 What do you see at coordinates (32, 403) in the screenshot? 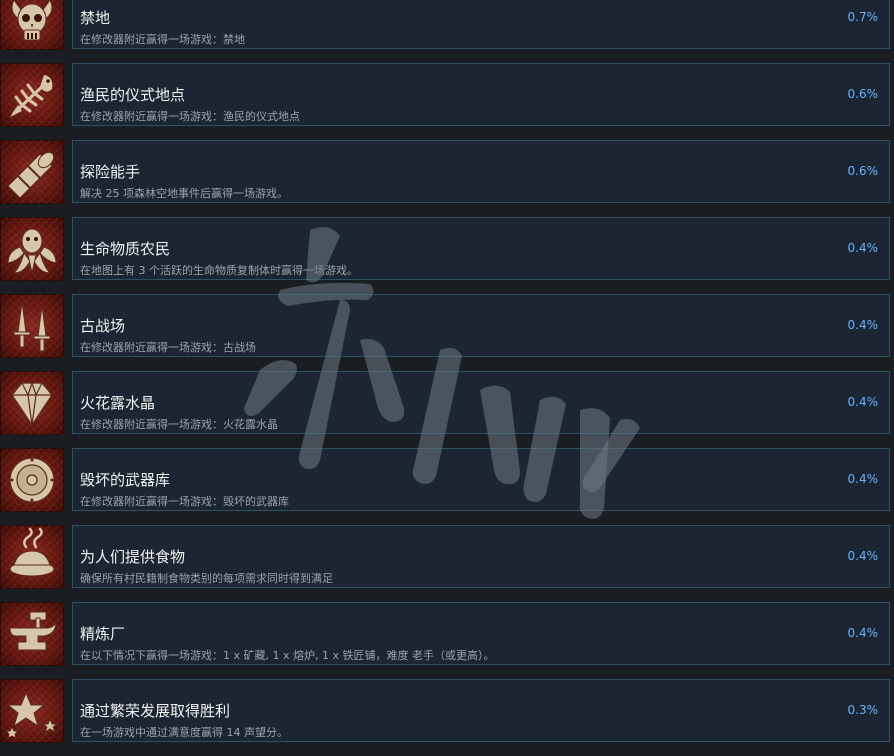
I see `crystal-diamond-icon` at bounding box center [32, 403].